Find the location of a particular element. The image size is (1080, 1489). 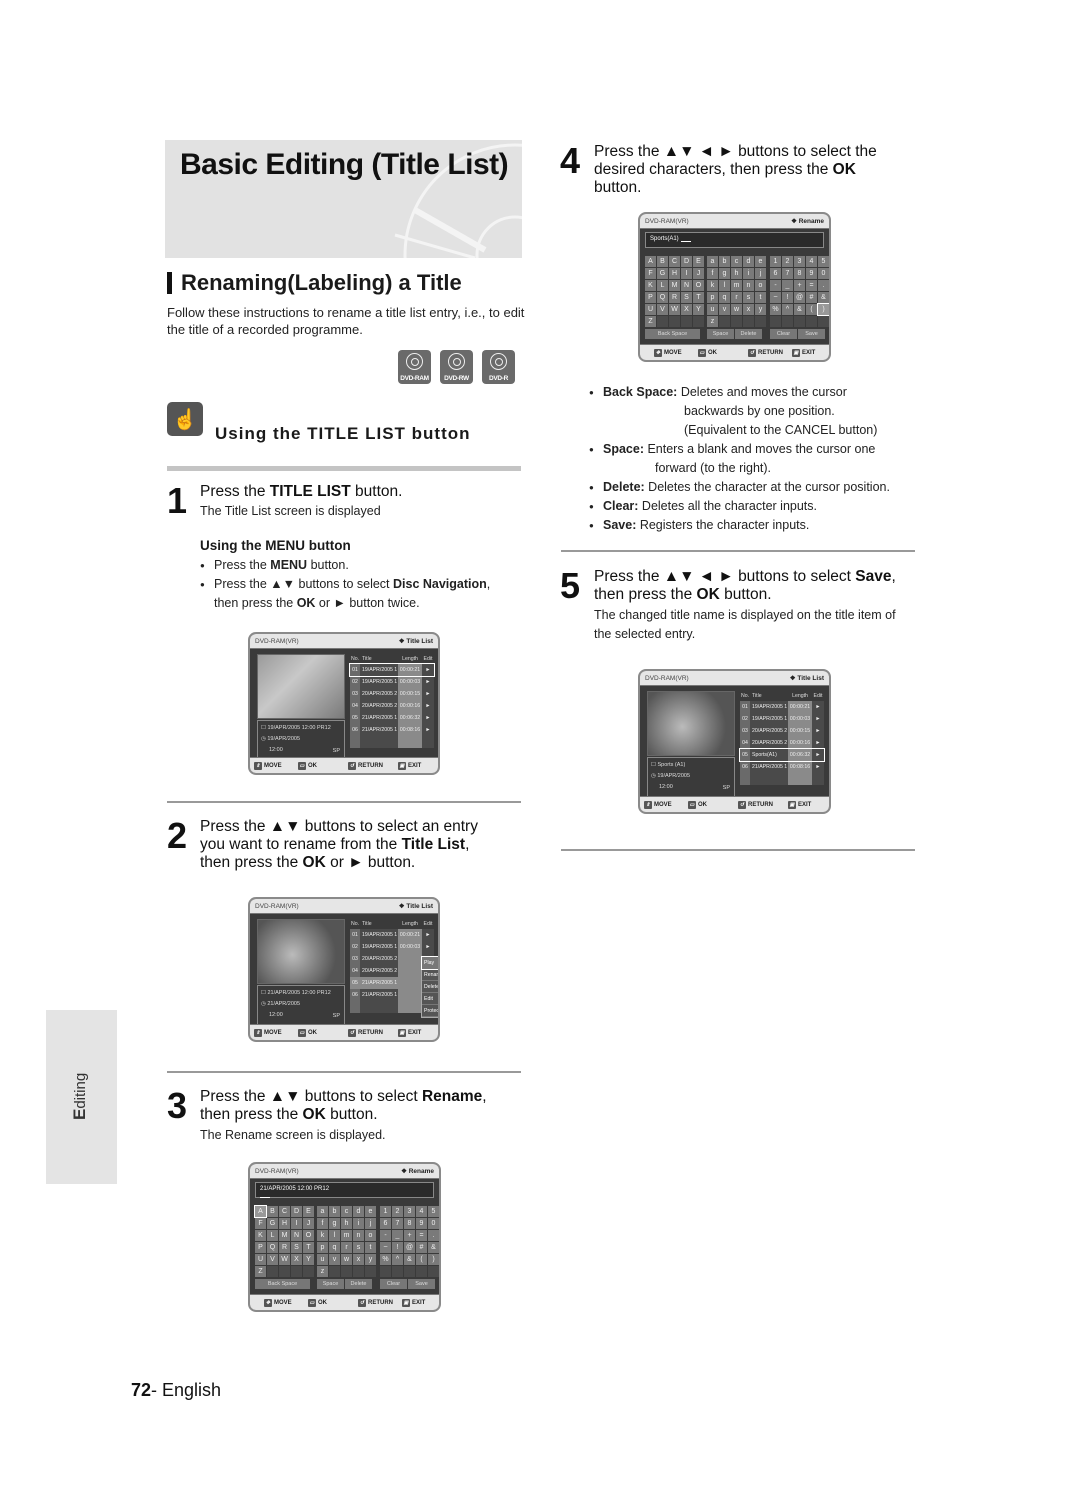

key: L is located at coordinates (662, 285).